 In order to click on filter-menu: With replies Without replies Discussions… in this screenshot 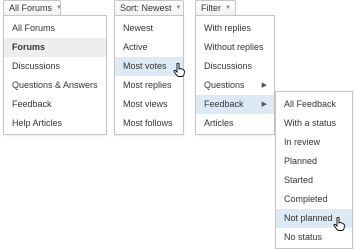, I will do `click(235, 75)`.